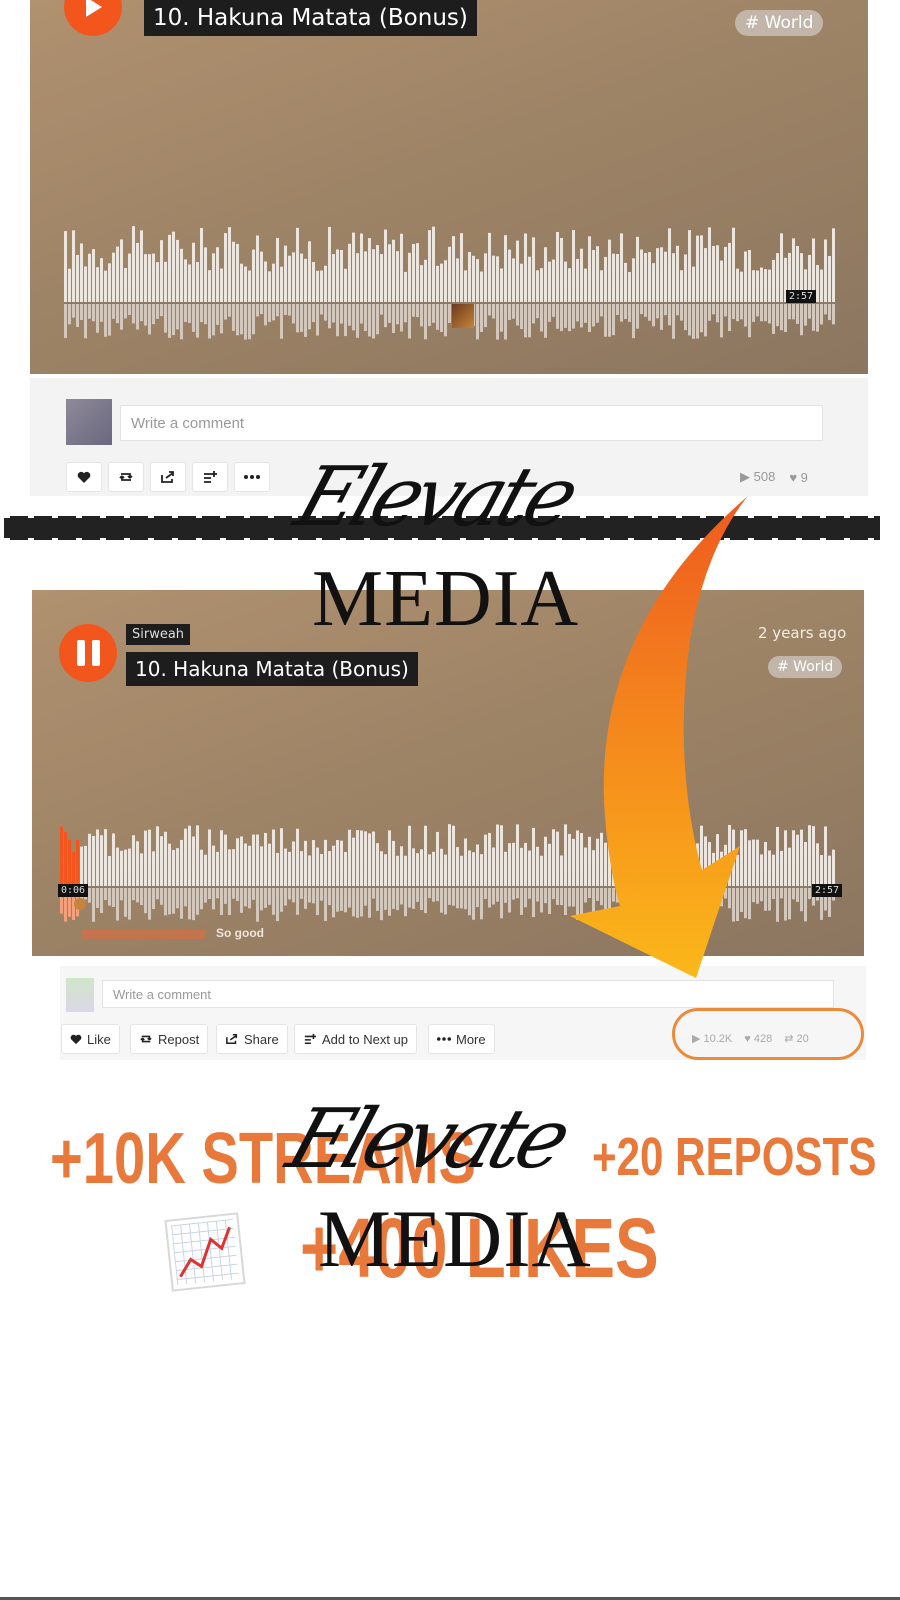 Image resolution: width=900 pixels, height=1600 pixels. I want to click on like-button: Like, so click(90, 1039).